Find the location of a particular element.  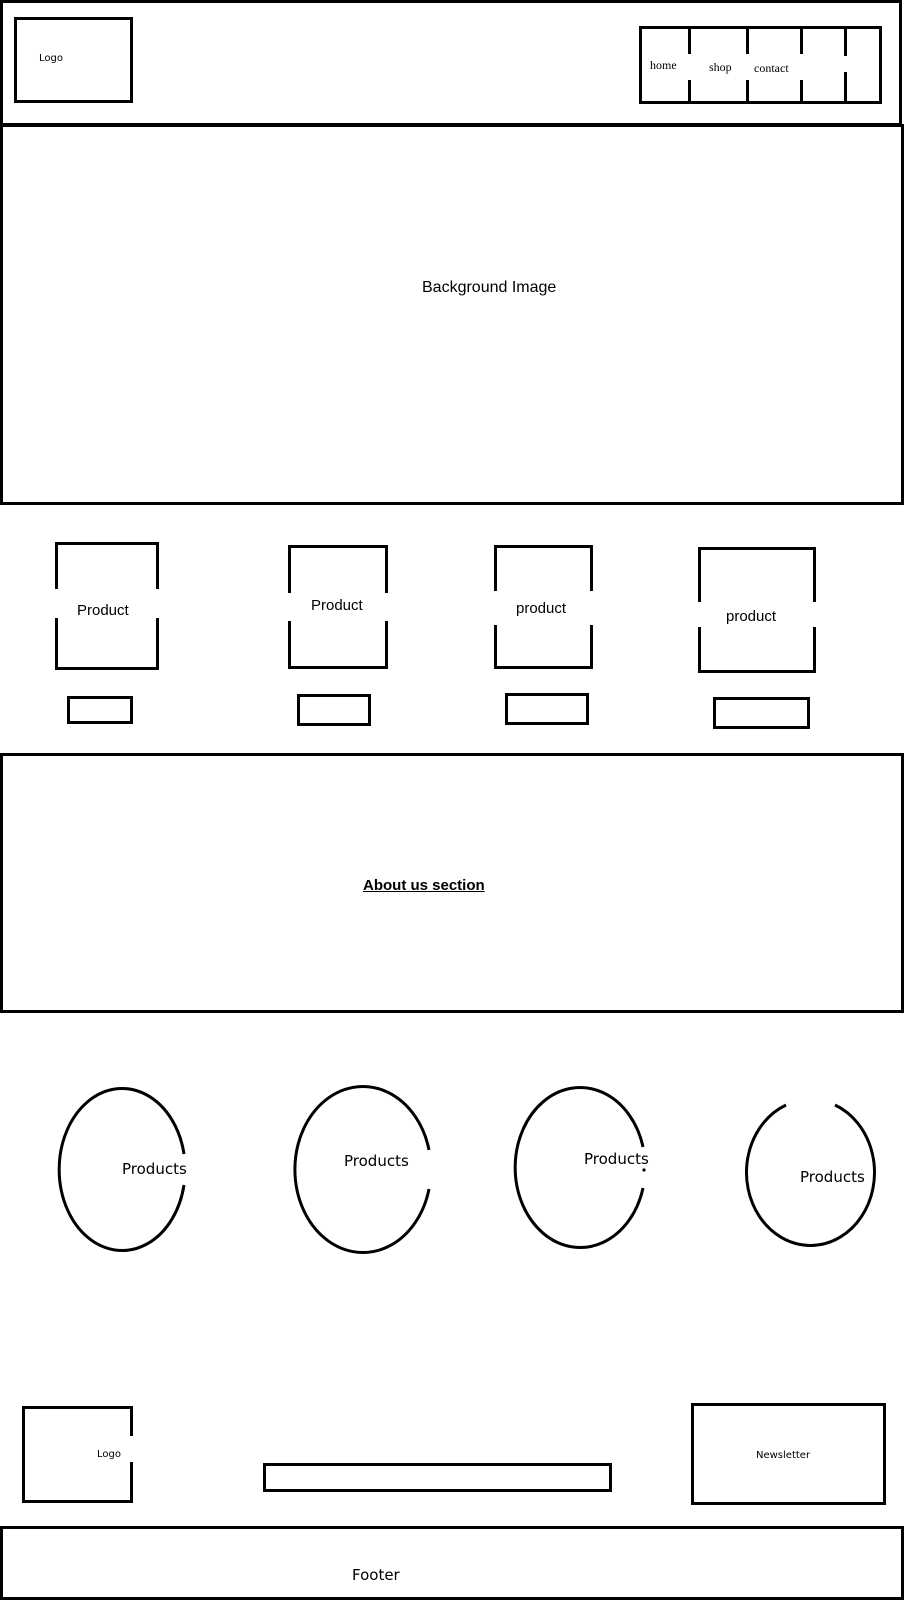

footer-bar is located at coordinates (437, 1477).